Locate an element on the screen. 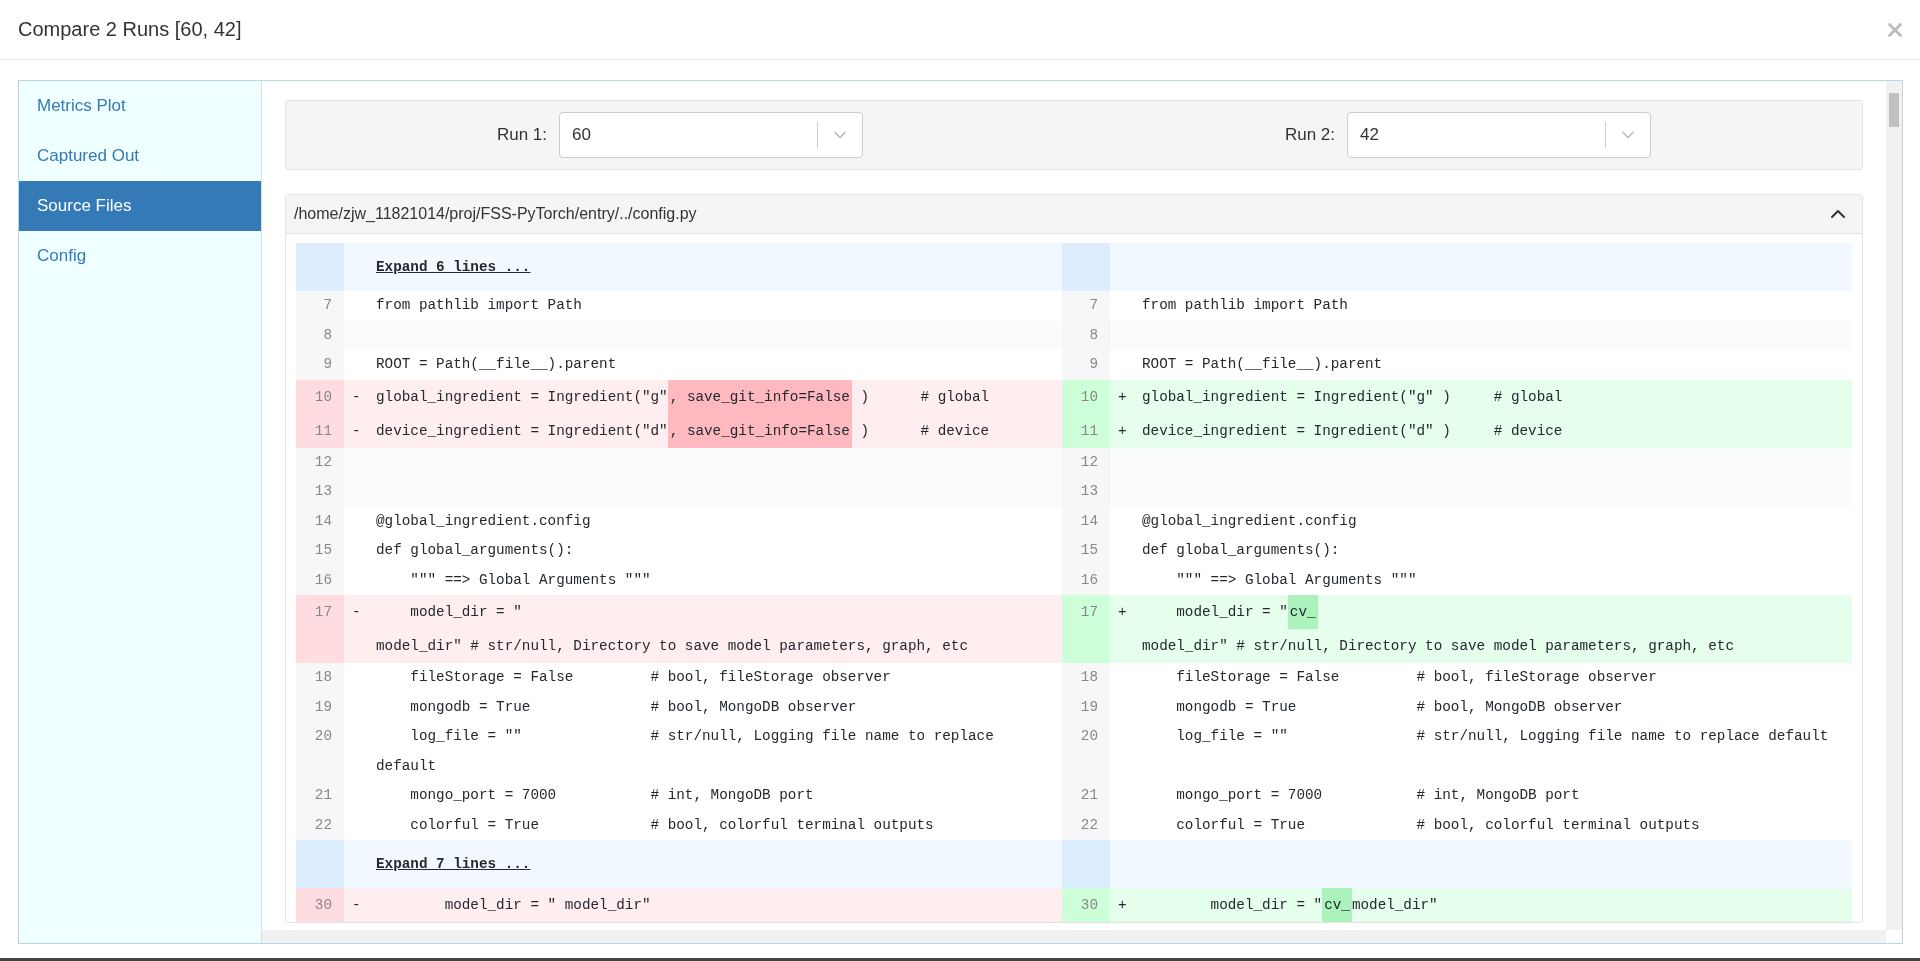  line-number: 16 is located at coordinates (320, 580).